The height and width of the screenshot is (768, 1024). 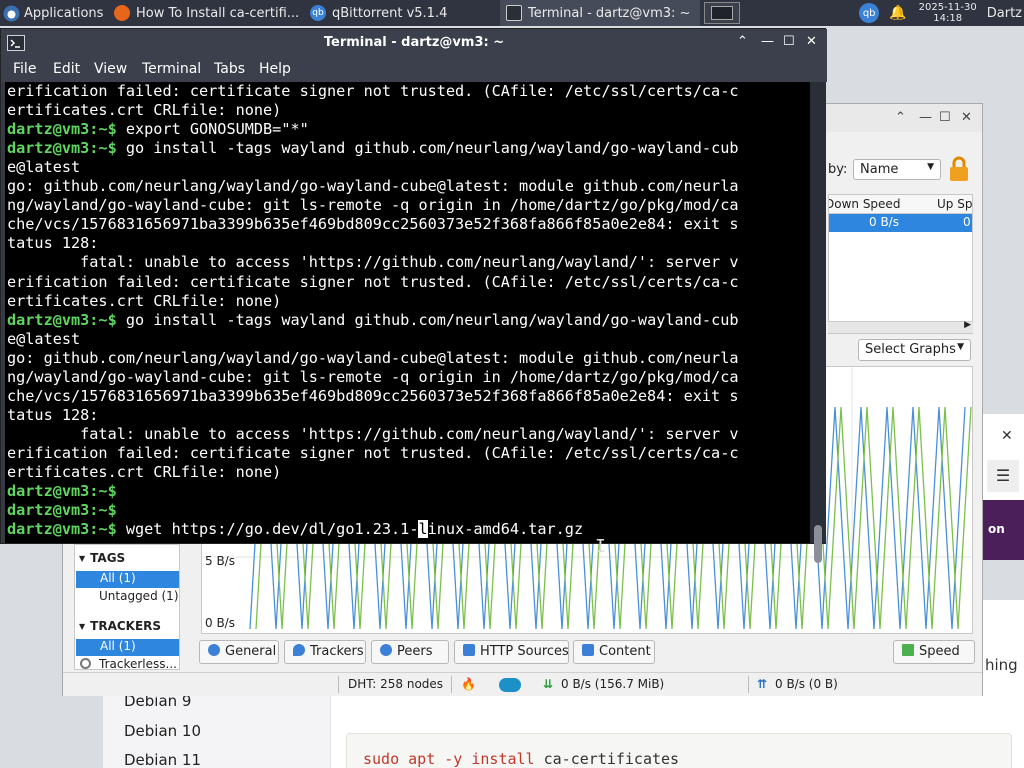 I want to click on terminal-command-line: dartz@vm3:~$, so click(x=66, y=510).